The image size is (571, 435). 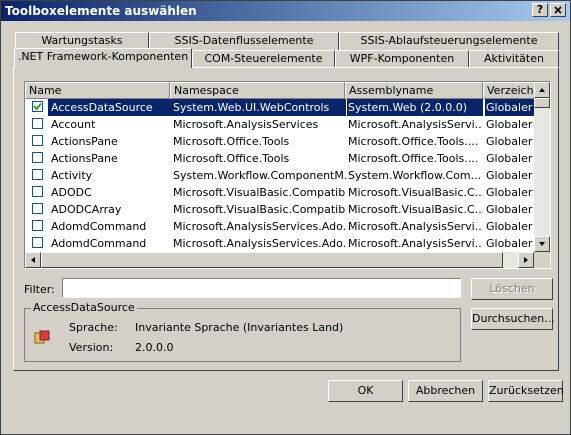 What do you see at coordinates (512, 289) in the screenshot?
I see `clear-button: Löschen` at bounding box center [512, 289].